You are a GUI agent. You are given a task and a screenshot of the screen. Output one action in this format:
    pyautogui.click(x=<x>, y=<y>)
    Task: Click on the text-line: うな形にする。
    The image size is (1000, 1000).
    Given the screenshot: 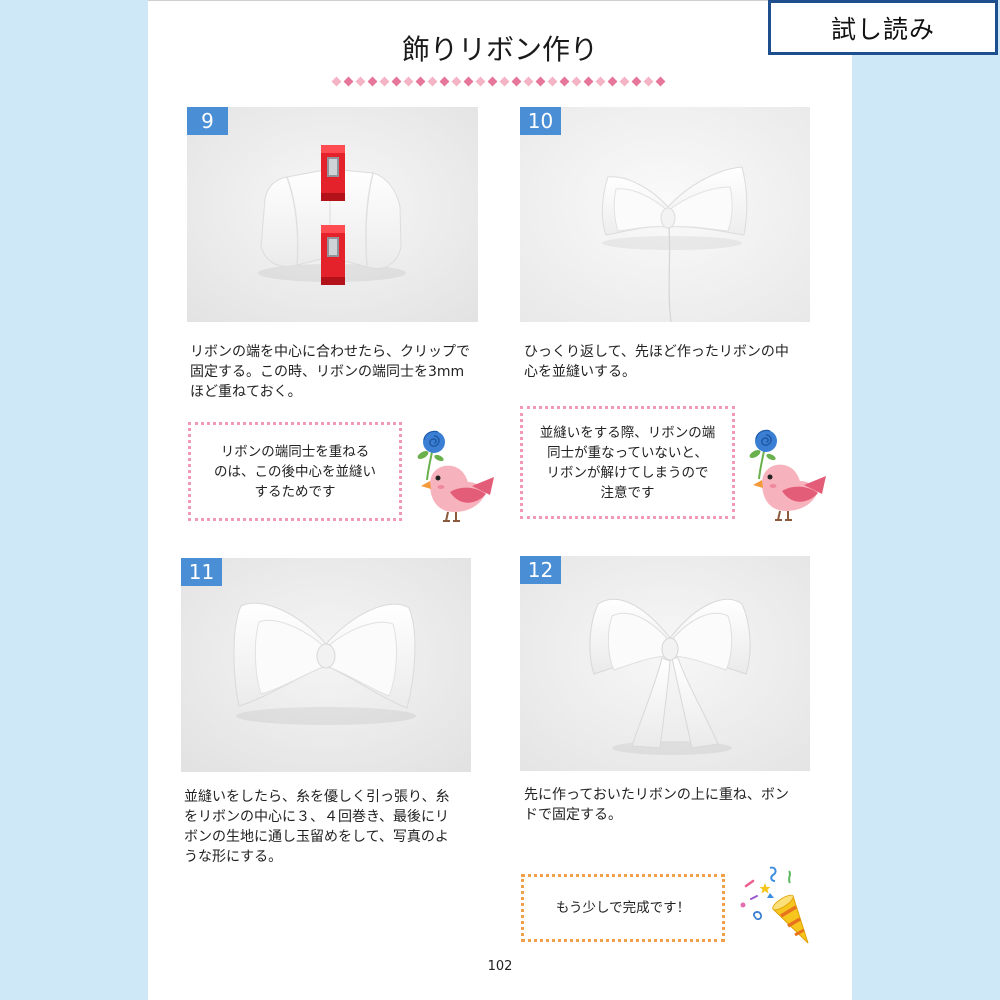 What is the action you would take?
    pyautogui.click(x=233, y=857)
    